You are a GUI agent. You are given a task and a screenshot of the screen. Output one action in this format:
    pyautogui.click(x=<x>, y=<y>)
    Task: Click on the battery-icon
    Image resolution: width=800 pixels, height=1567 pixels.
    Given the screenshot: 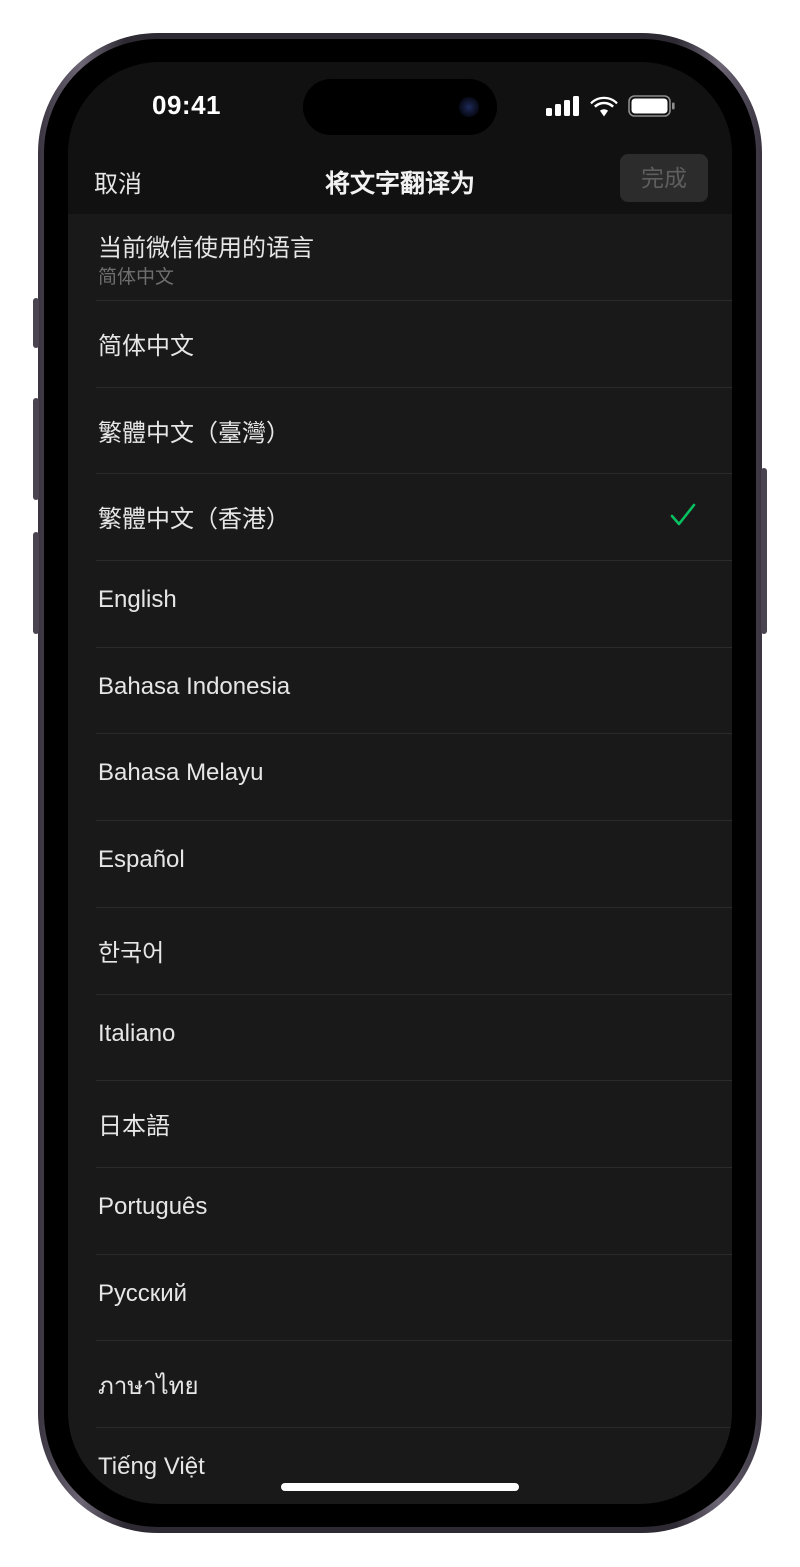 What is the action you would take?
    pyautogui.click(x=651, y=106)
    